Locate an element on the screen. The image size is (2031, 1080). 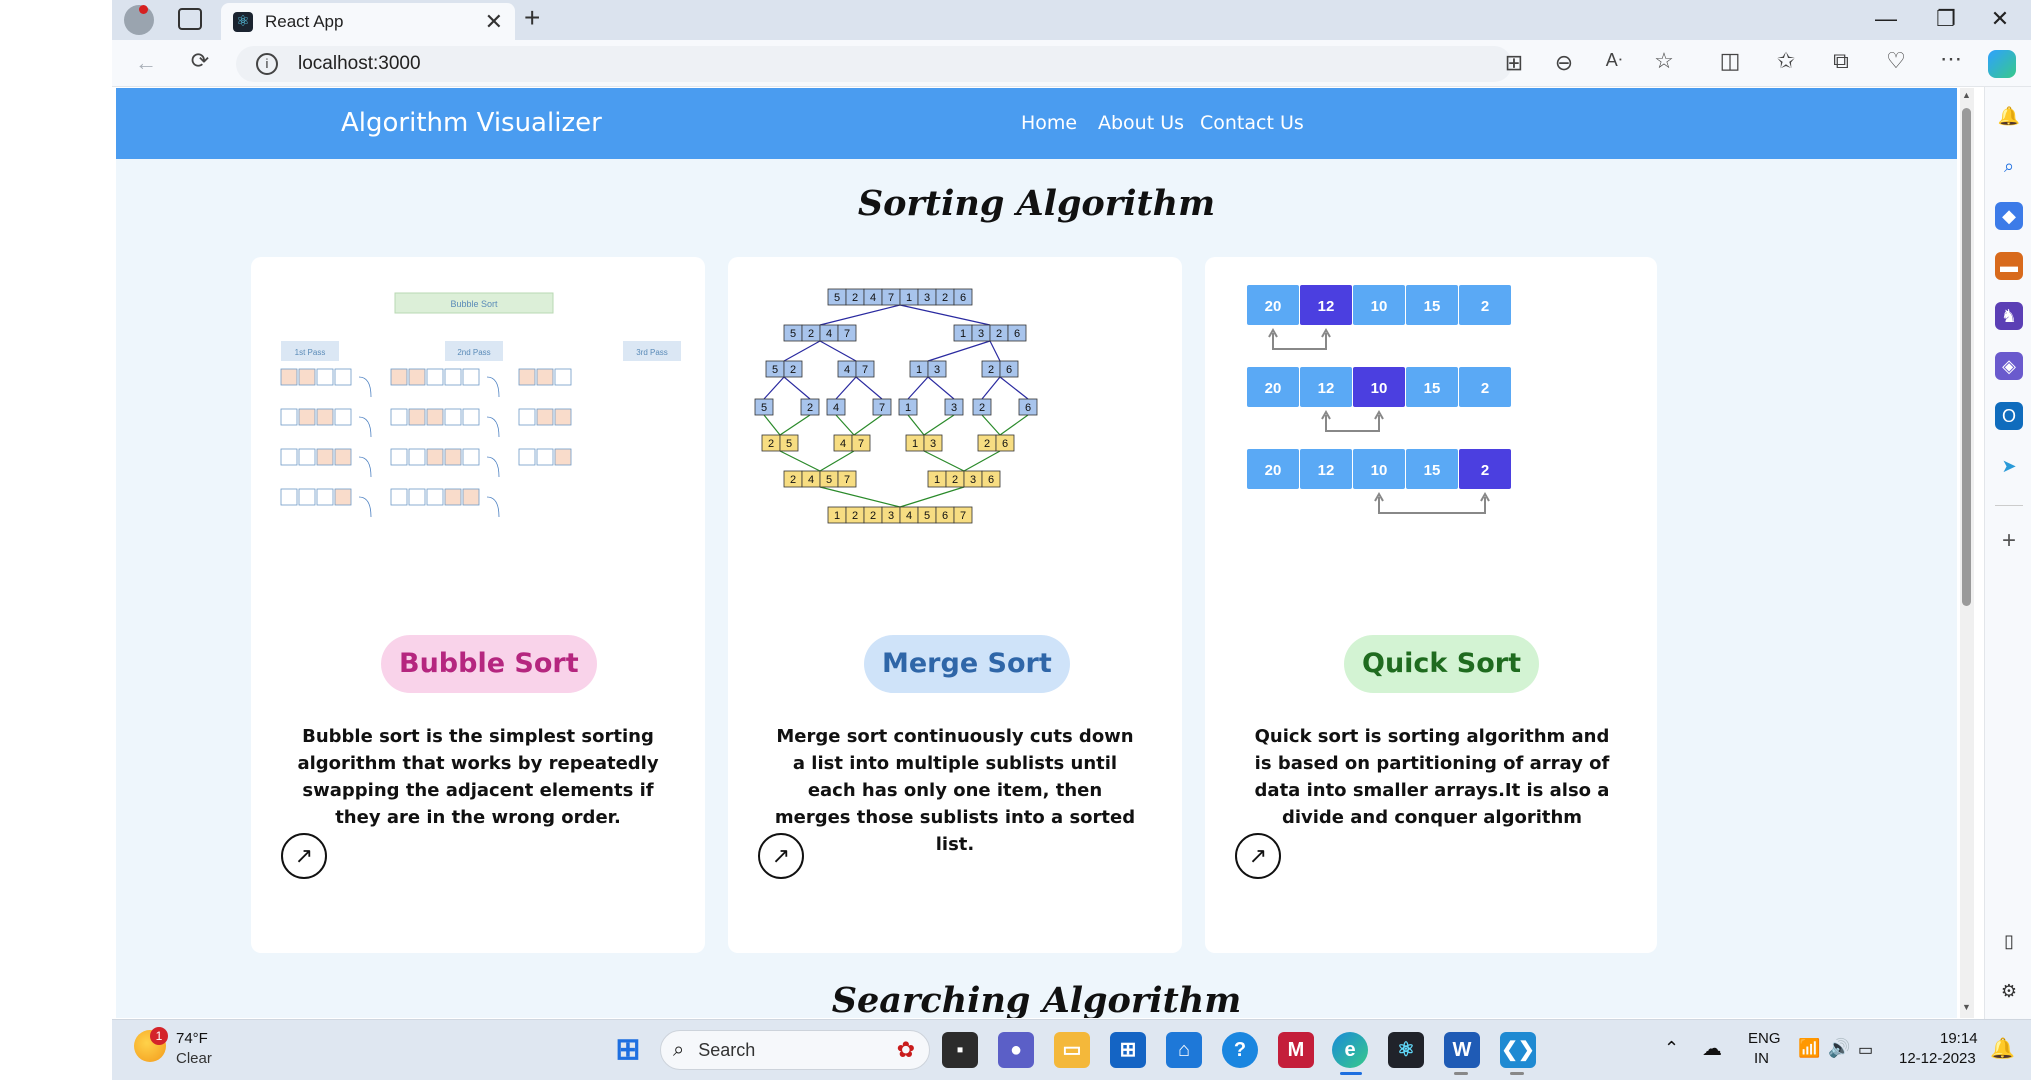
nav-home: Home is located at coordinates (1049, 123).